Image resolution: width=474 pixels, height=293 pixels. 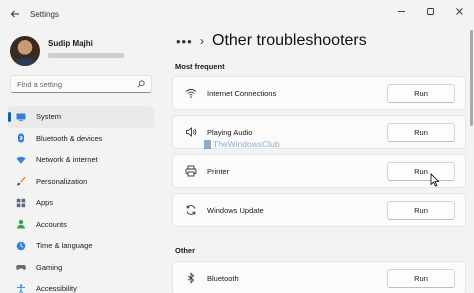 What do you see at coordinates (202, 41) in the screenshot?
I see `chevron-right-icon: ›` at bounding box center [202, 41].